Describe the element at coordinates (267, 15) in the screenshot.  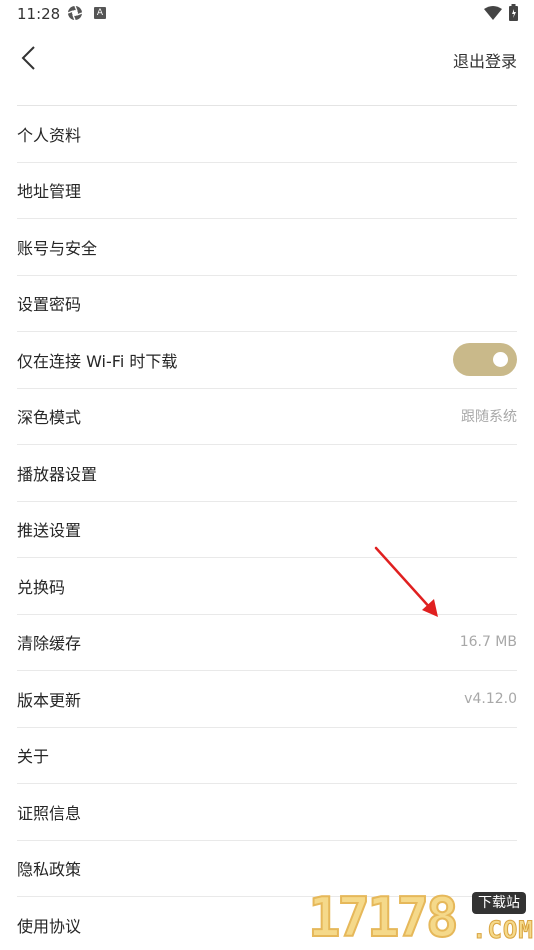
I see `status-bar: 11:28 A` at that location.